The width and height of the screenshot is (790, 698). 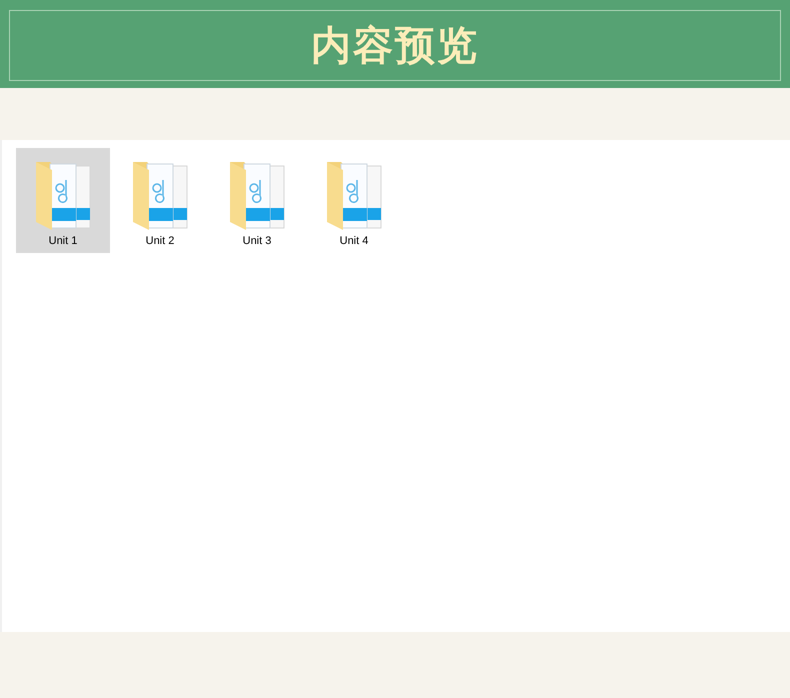 What do you see at coordinates (354, 241) in the screenshot?
I see `folder-name: Unit 4` at bounding box center [354, 241].